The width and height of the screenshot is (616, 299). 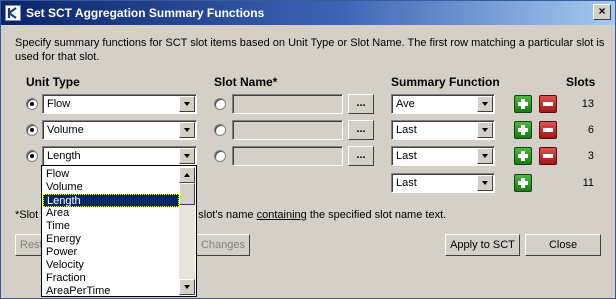 I want to click on scroll-down-icon, so click(x=187, y=287).